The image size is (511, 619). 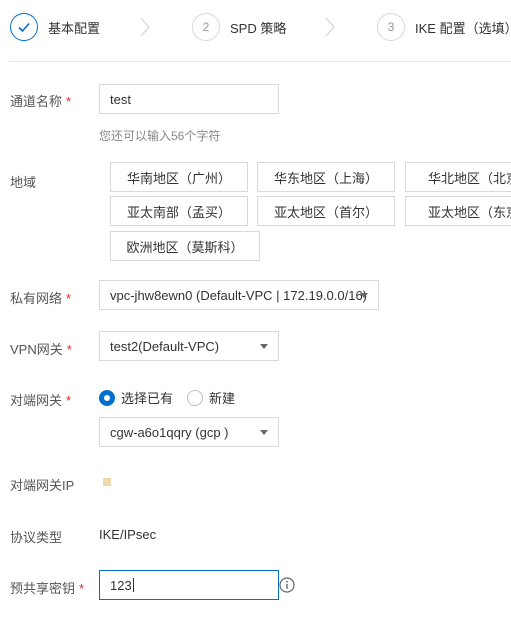 What do you see at coordinates (41, 101) in the screenshot?
I see `tunnel-name-label: 通道名称 *` at bounding box center [41, 101].